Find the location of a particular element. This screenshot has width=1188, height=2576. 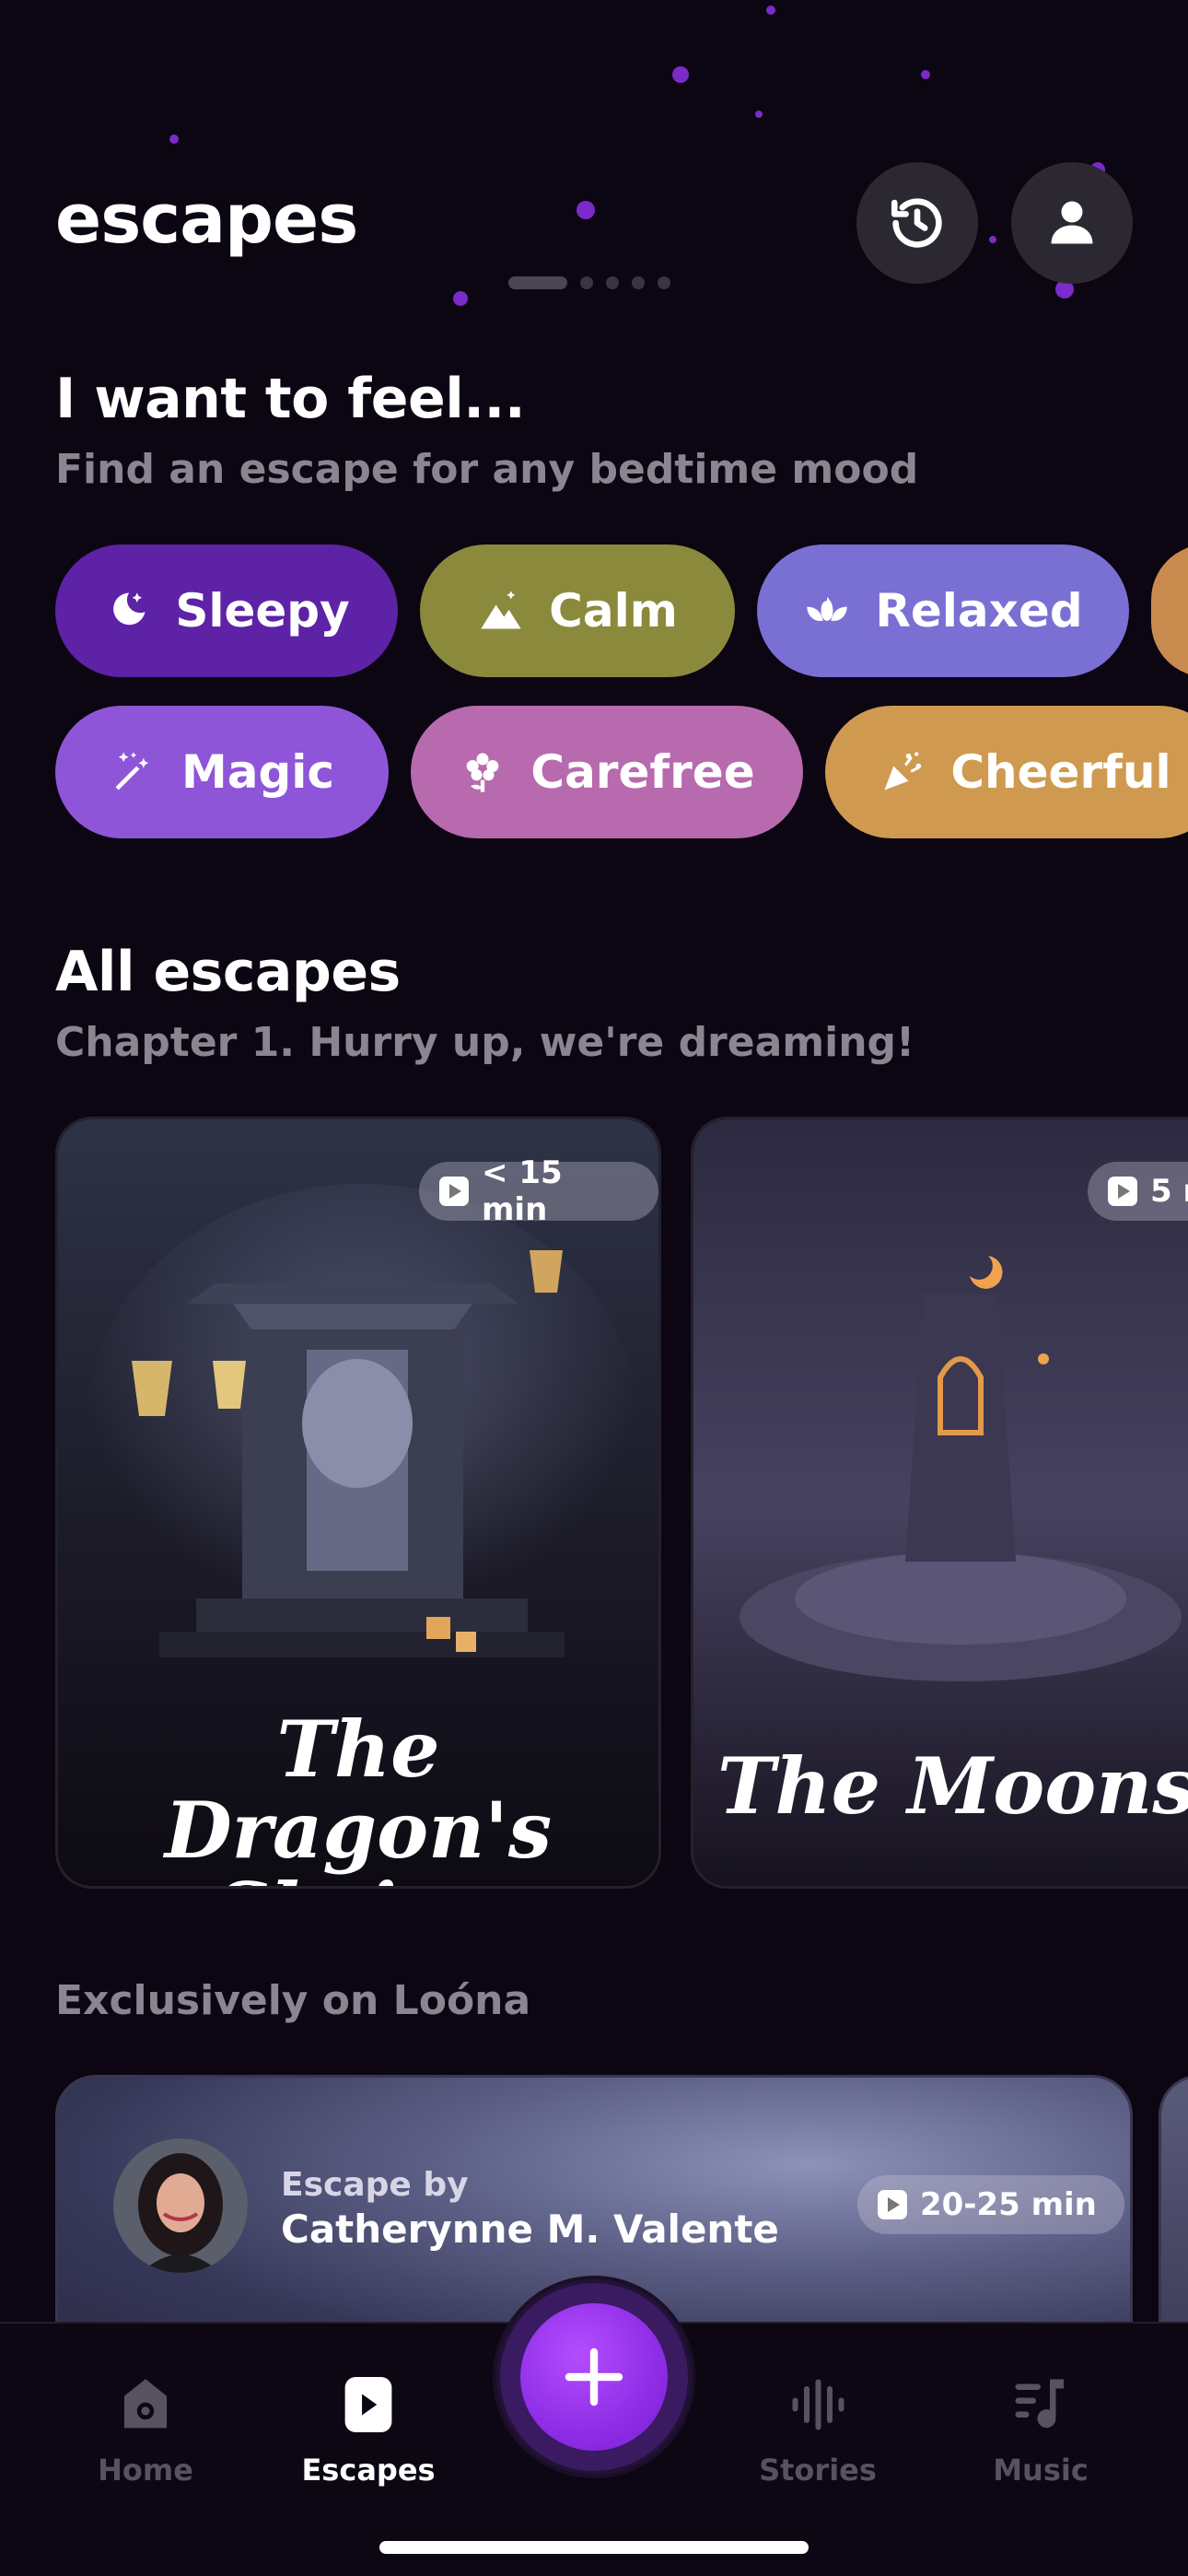

duration-text: < 15 min is located at coordinates (522, 1191).